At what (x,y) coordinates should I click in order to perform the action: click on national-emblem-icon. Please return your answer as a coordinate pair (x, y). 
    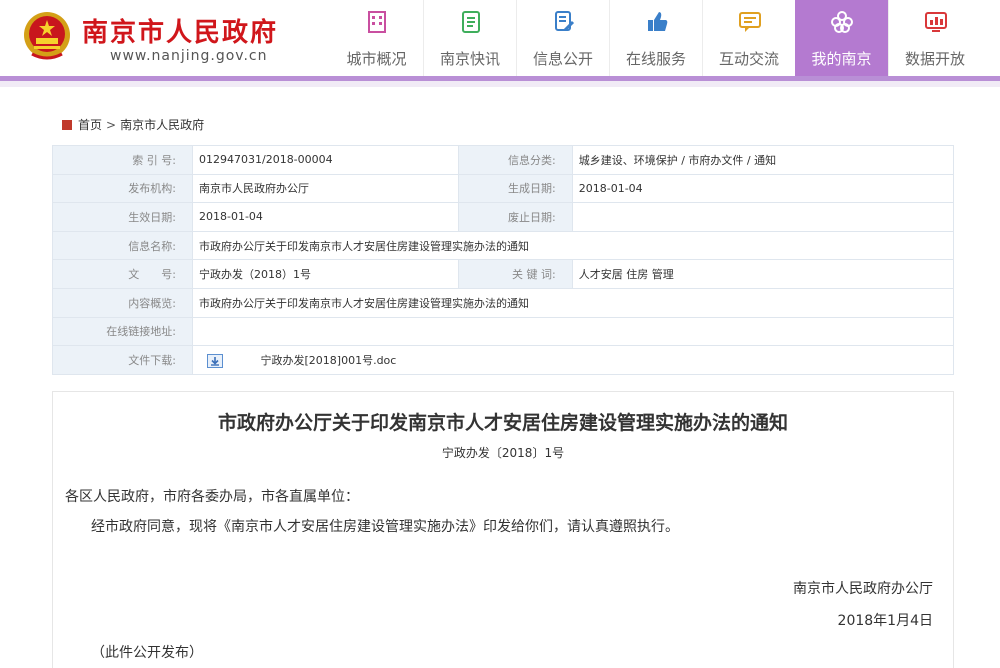
    Looking at the image, I should click on (47, 36).